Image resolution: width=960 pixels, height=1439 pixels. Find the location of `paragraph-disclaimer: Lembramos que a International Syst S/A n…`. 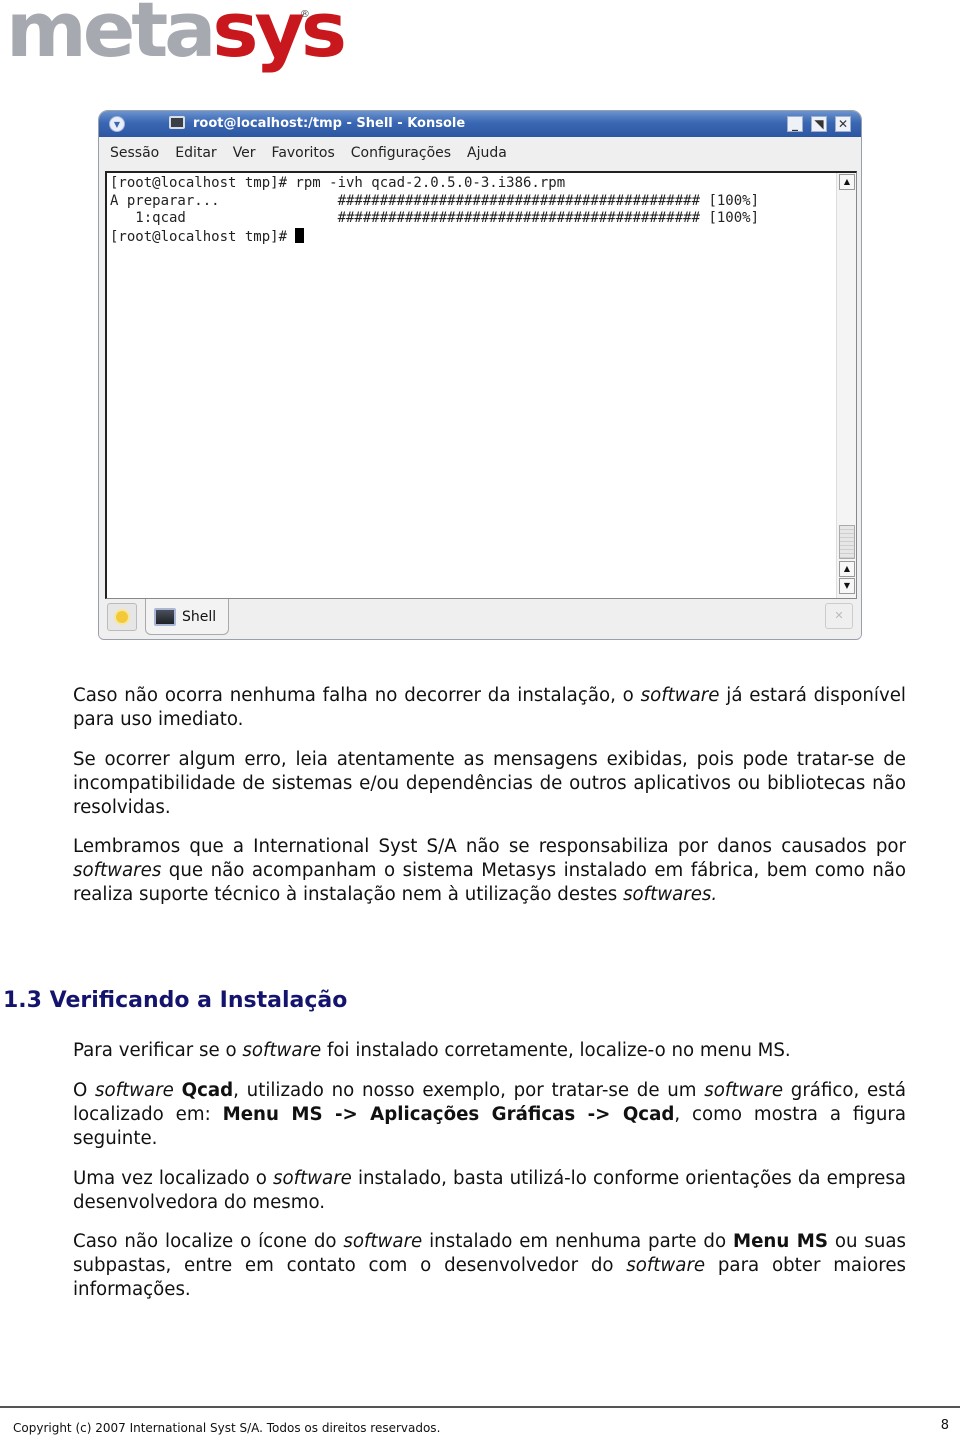

paragraph-disclaimer: Lembramos que a International Syst S/A n… is located at coordinates (489, 870).